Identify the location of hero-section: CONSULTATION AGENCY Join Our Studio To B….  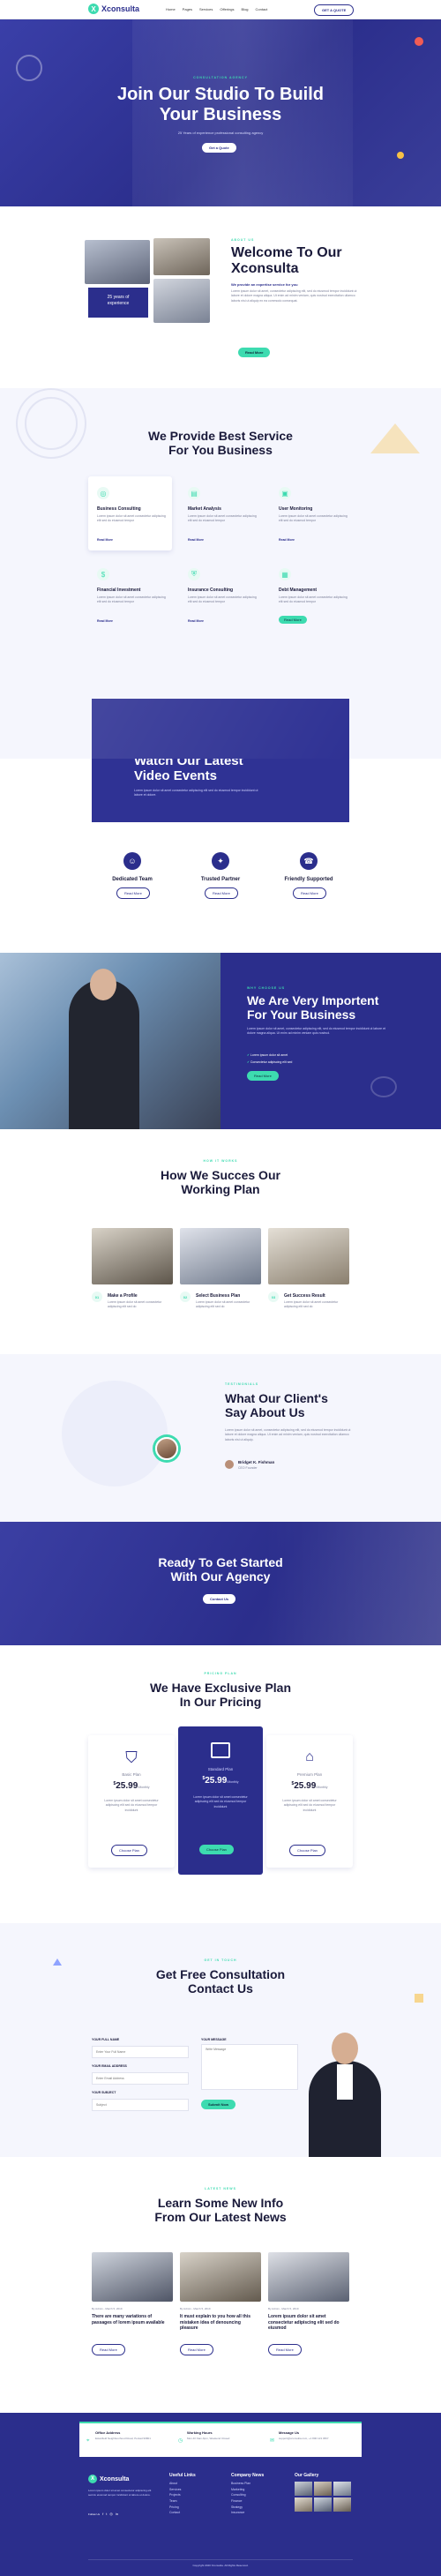
(220, 113).